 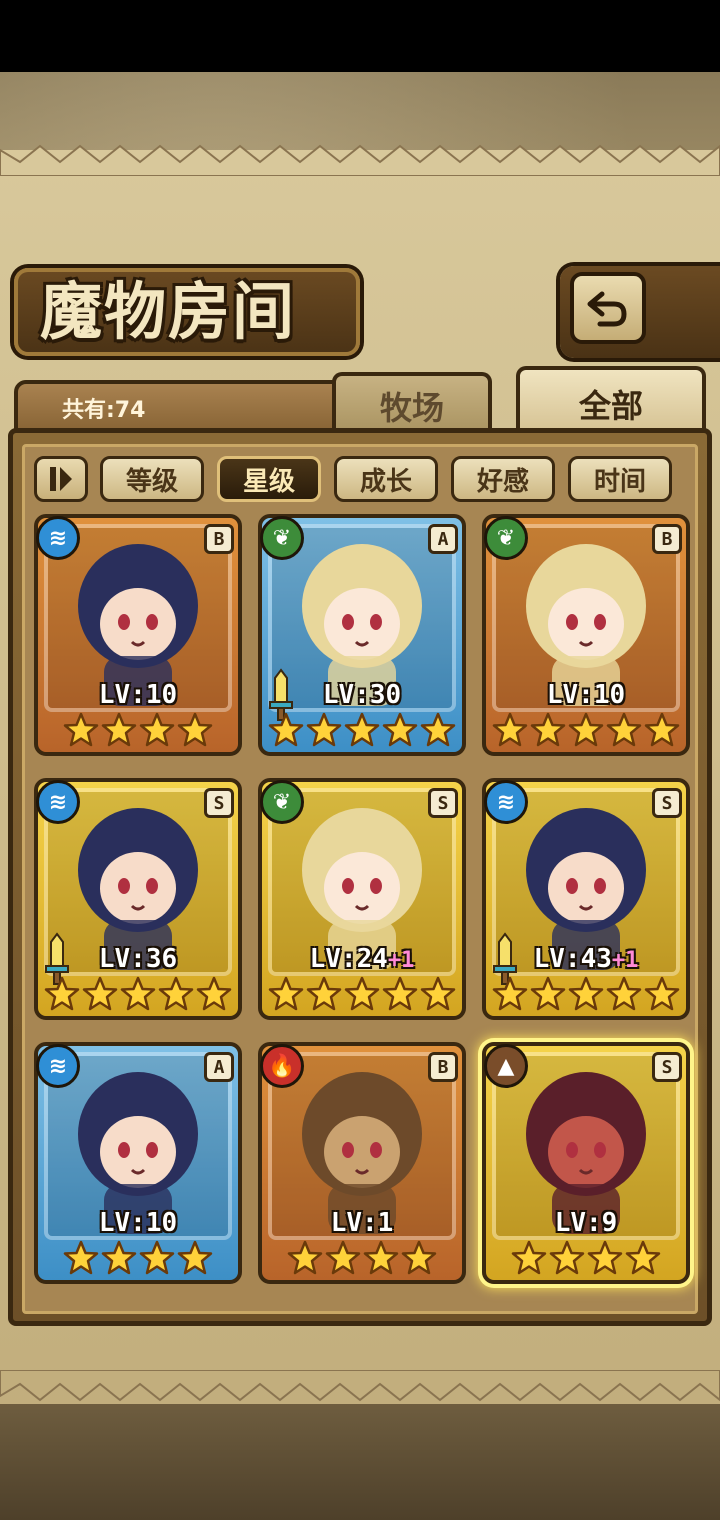 What do you see at coordinates (360, 1462) in the screenshot?
I see `map-footer` at bounding box center [360, 1462].